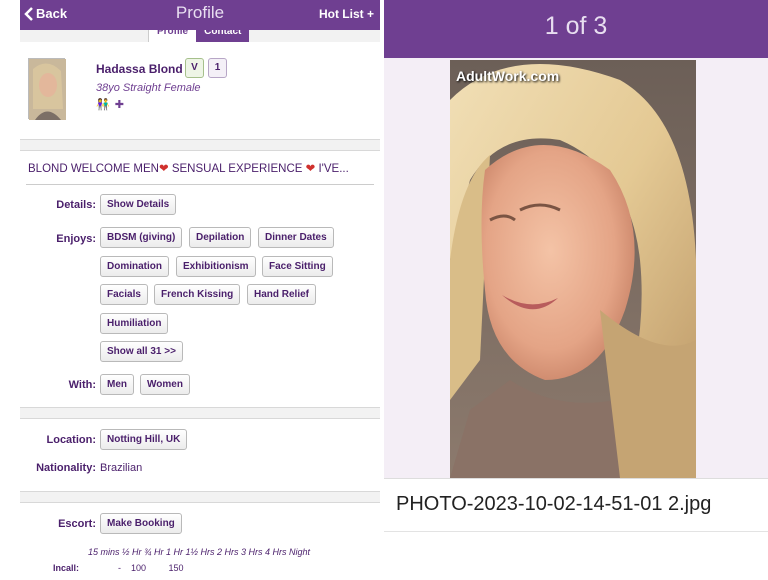  I want to click on make-booking-button: Make Booking, so click(141, 523).